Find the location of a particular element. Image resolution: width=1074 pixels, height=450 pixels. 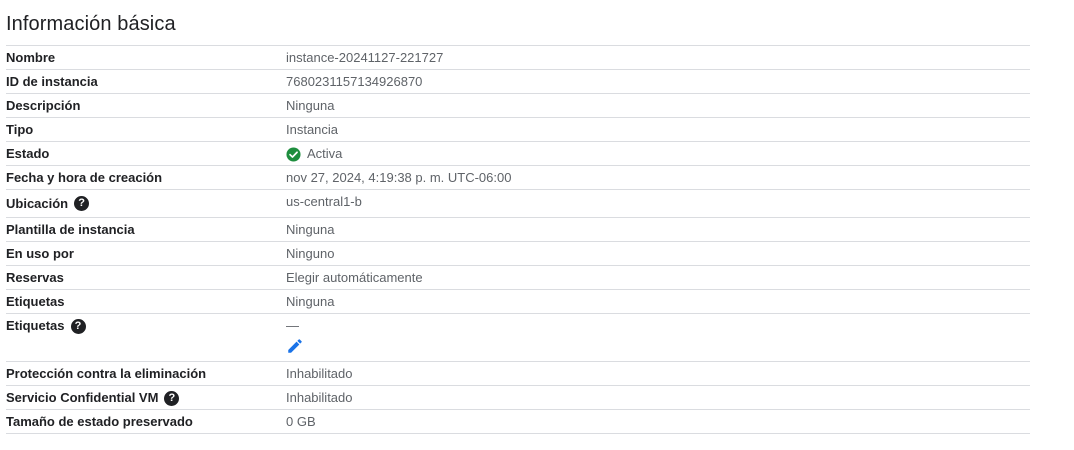

row-label: Nombre is located at coordinates (146, 58).